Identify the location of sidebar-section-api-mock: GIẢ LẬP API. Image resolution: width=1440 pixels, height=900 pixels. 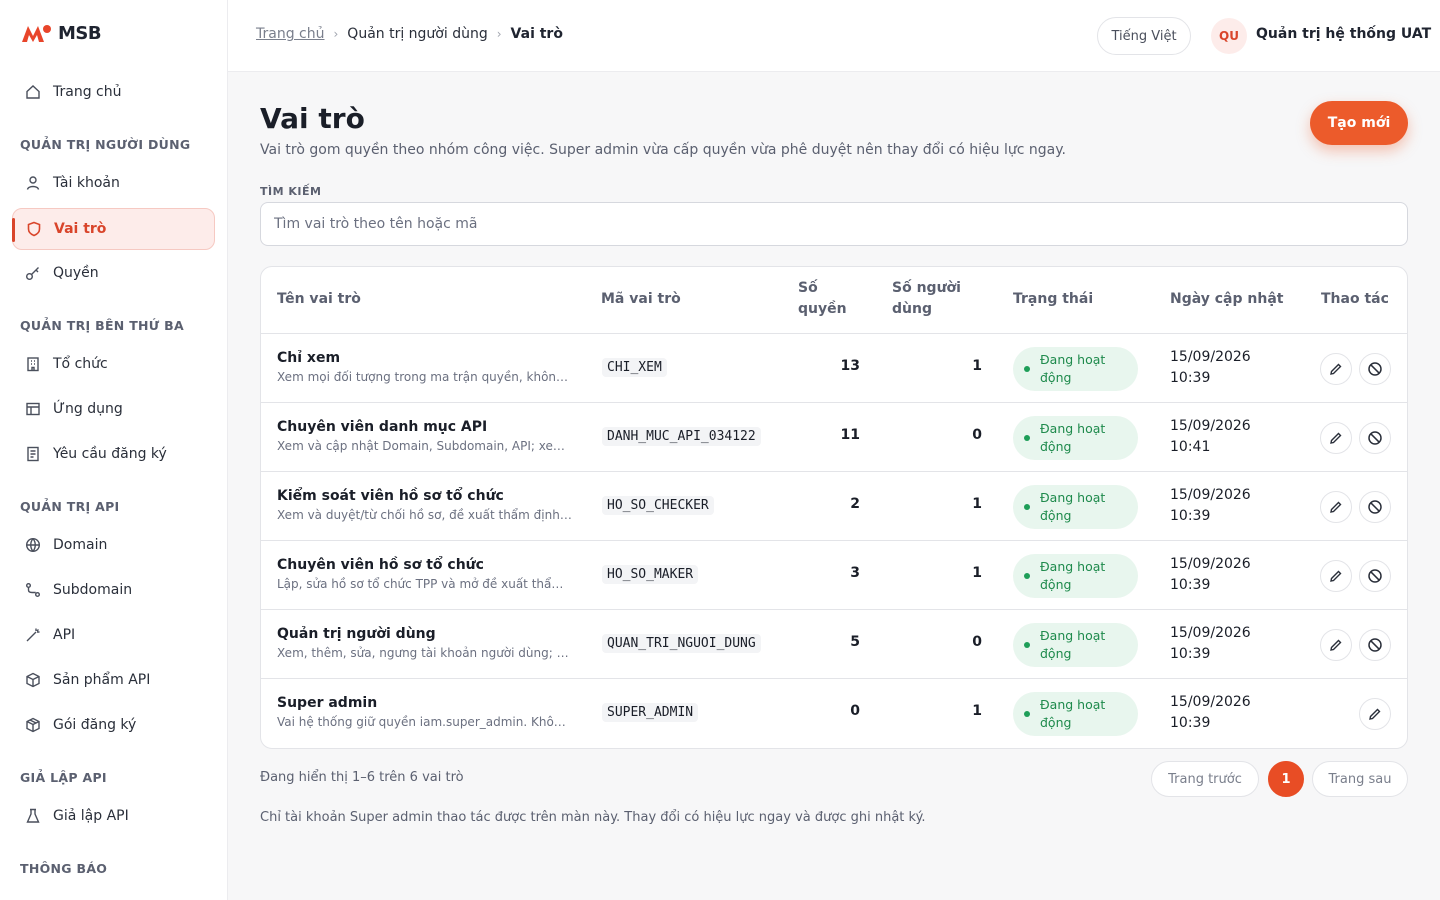
(63, 777).